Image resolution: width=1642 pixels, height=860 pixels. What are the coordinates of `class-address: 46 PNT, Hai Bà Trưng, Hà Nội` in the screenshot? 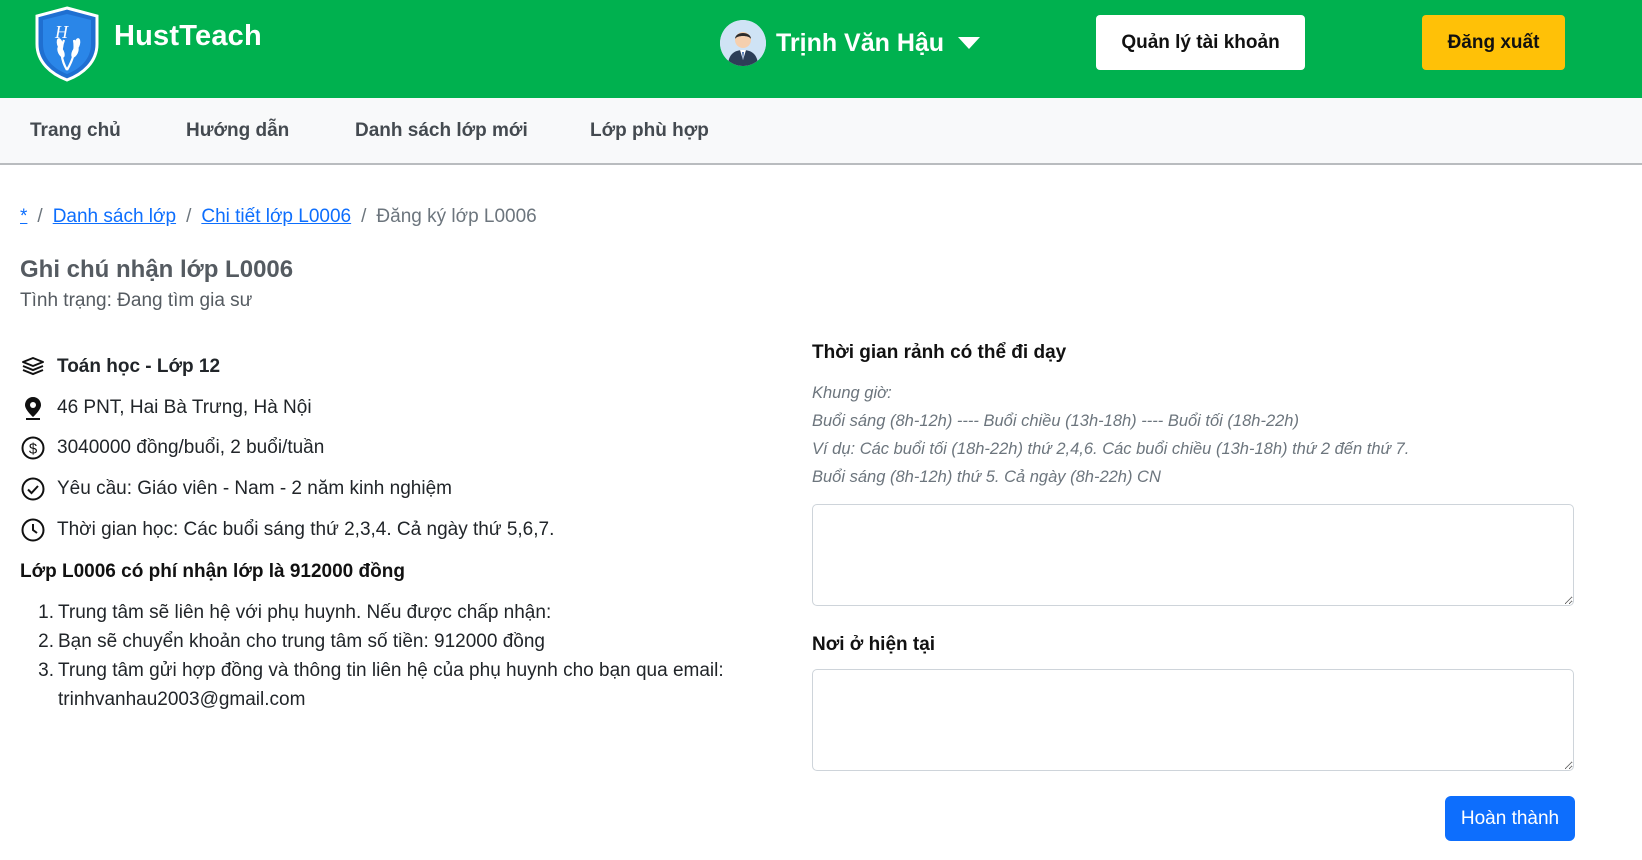 It's located at (184, 407).